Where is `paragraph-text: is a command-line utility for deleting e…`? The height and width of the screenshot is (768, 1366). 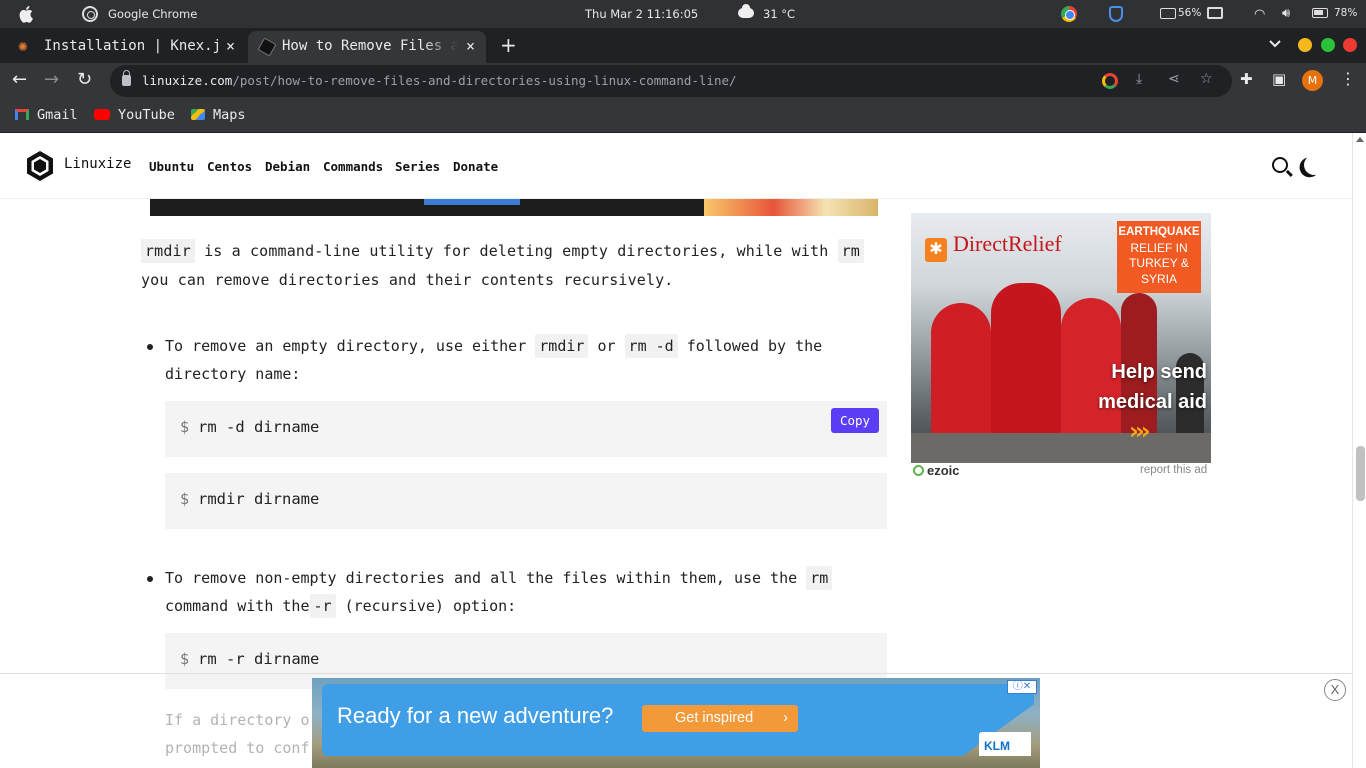 paragraph-text: is a command-line utility for deleting e… is located at coordinates (516, 251).